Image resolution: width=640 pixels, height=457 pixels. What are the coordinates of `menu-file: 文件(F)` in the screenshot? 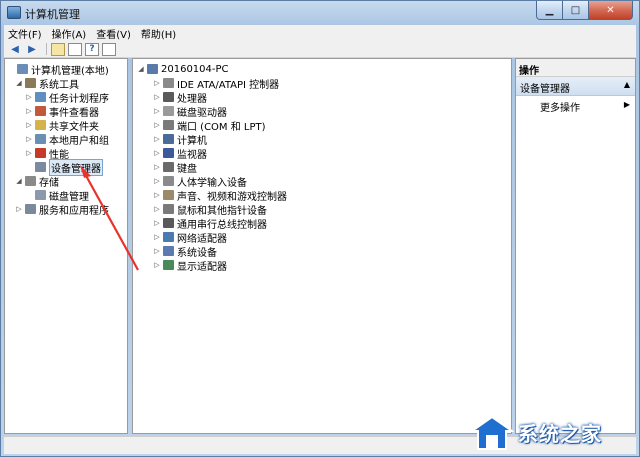 It's located at (25, 33).